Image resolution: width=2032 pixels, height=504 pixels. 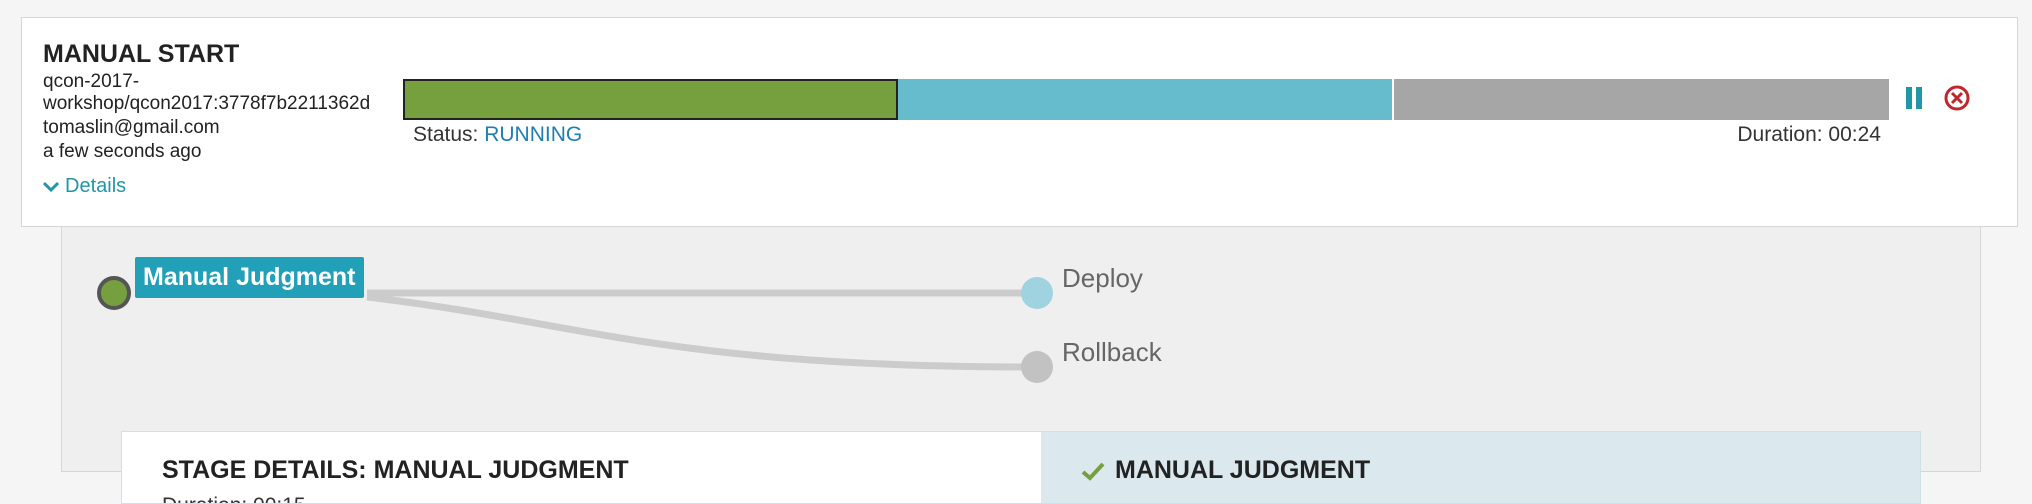 I want to click on edge-to-rollback, so click(x=702, y=332).